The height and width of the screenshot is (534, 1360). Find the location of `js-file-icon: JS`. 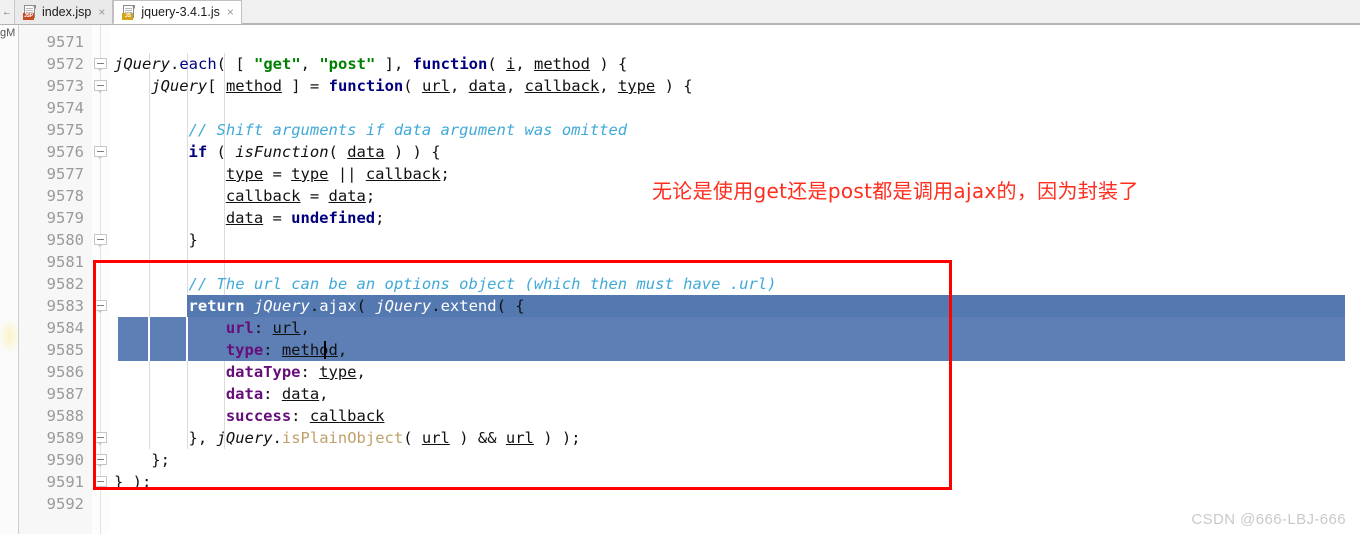

js-file-icon: JS is located at coordinates (129, 12).